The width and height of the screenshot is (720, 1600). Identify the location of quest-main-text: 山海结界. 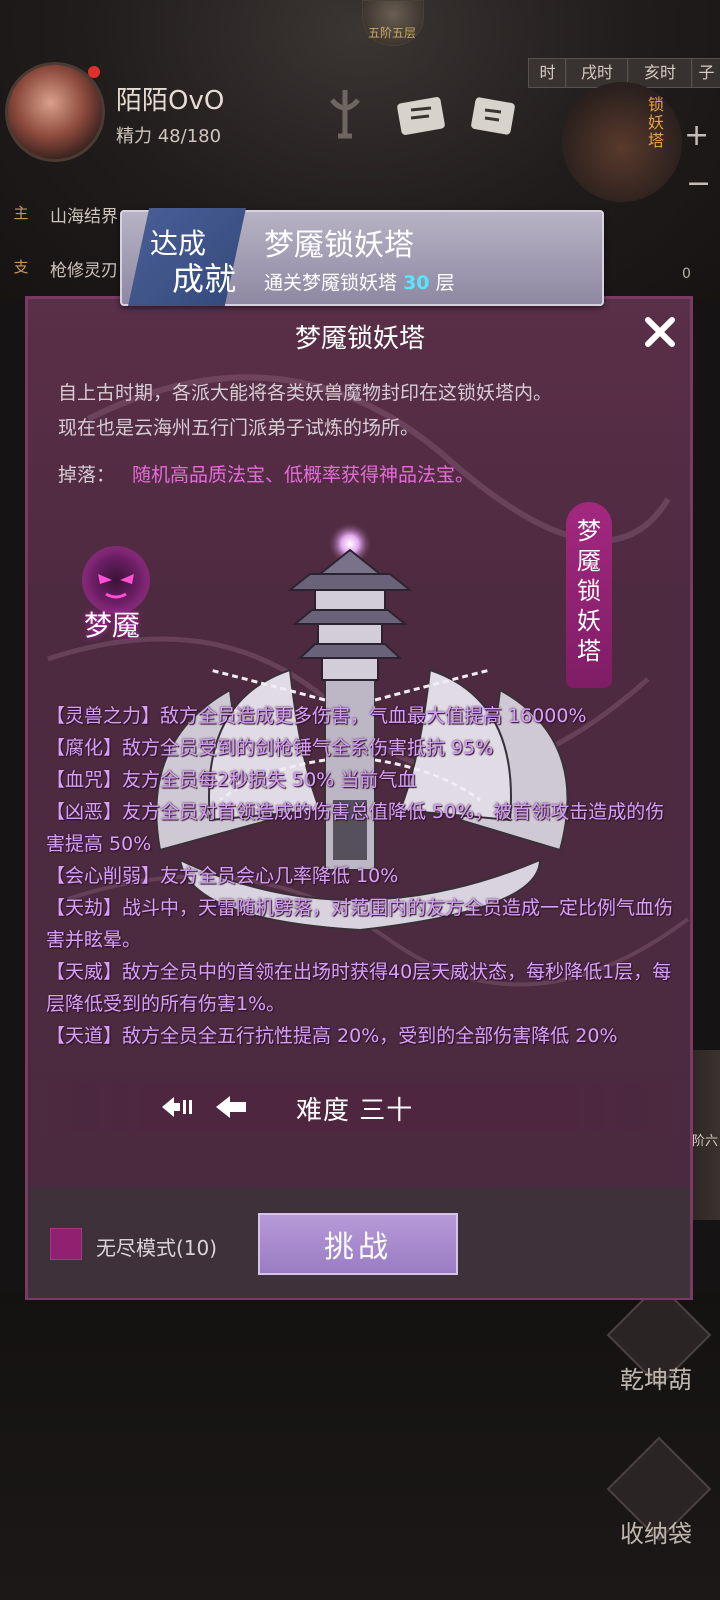
(84, 217).